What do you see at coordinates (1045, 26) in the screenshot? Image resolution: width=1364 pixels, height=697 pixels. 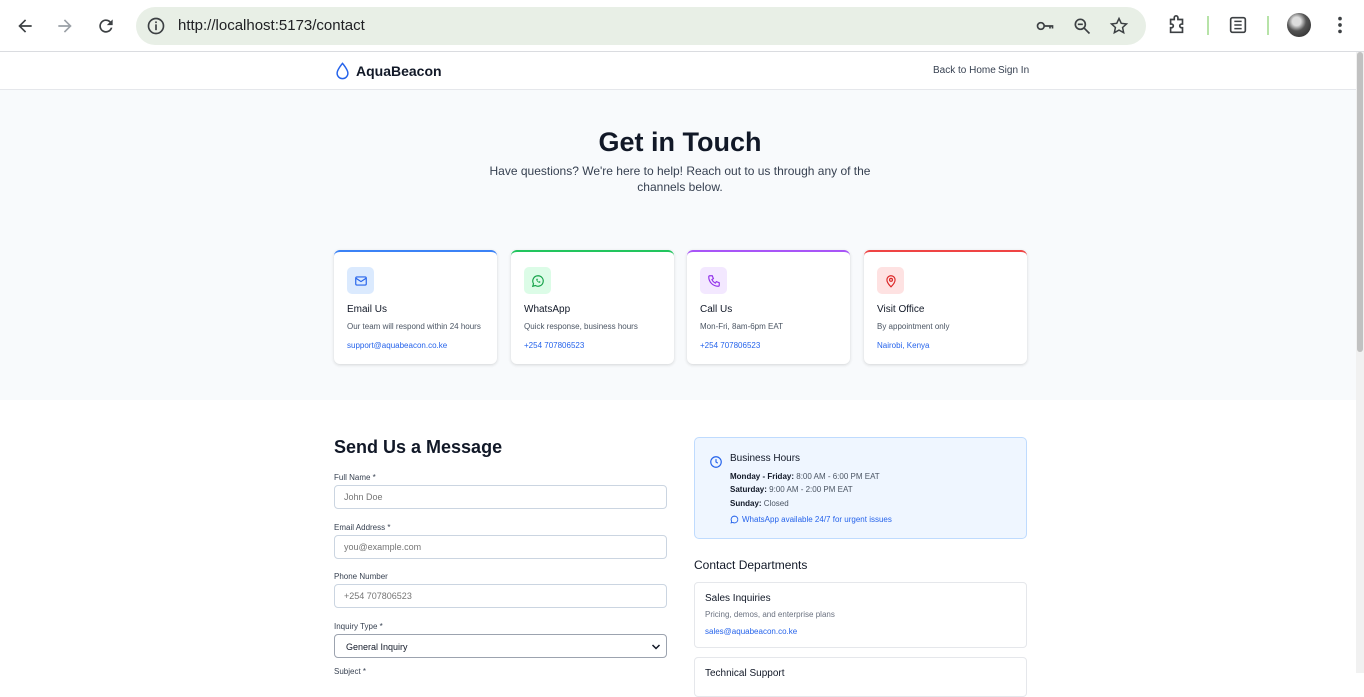 I see `key-icon` at bounding box center [1045, 26].